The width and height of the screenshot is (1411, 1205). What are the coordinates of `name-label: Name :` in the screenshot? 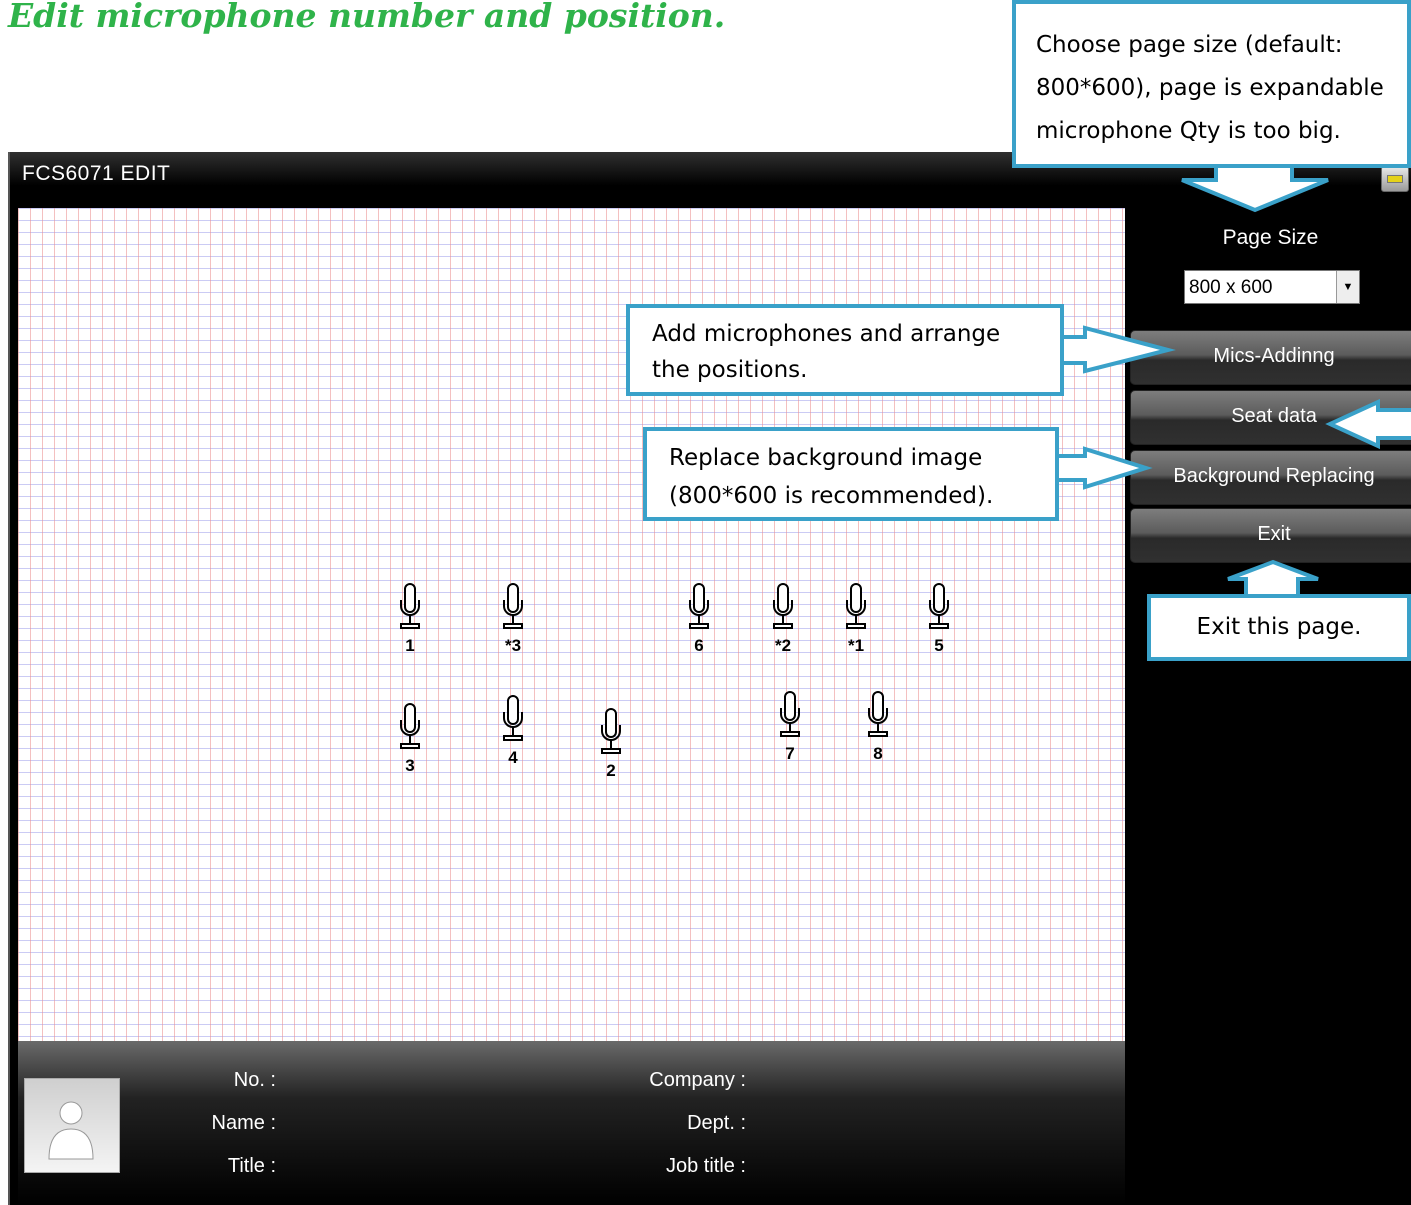 It's located at (243, 1123).